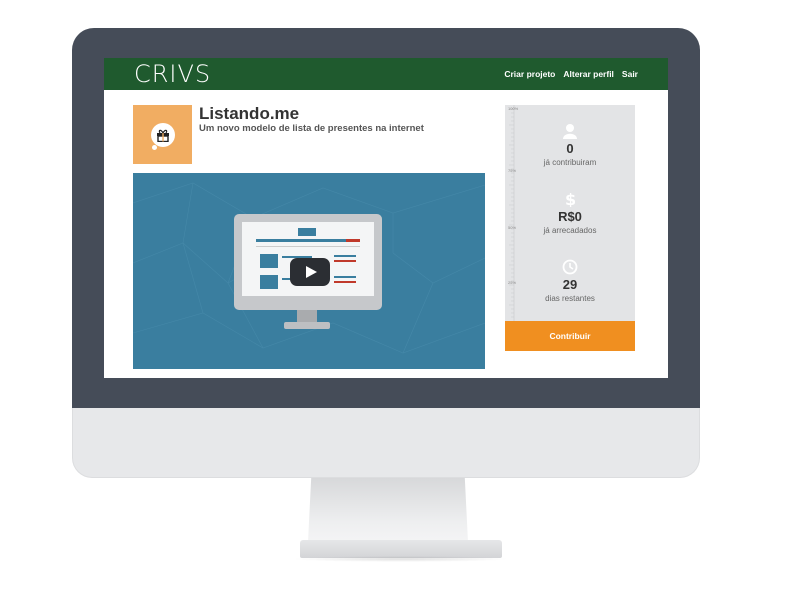 This screenshot has height=600, width=800. I want to click on tick-label-50: 50%, so click(512, 227).